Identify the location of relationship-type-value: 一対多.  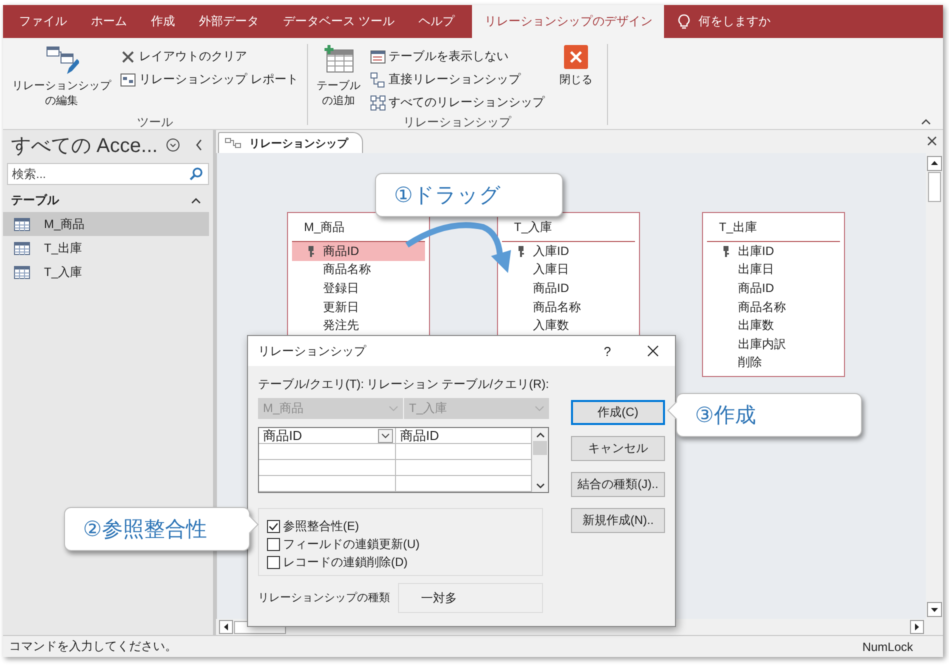
(470, 598).